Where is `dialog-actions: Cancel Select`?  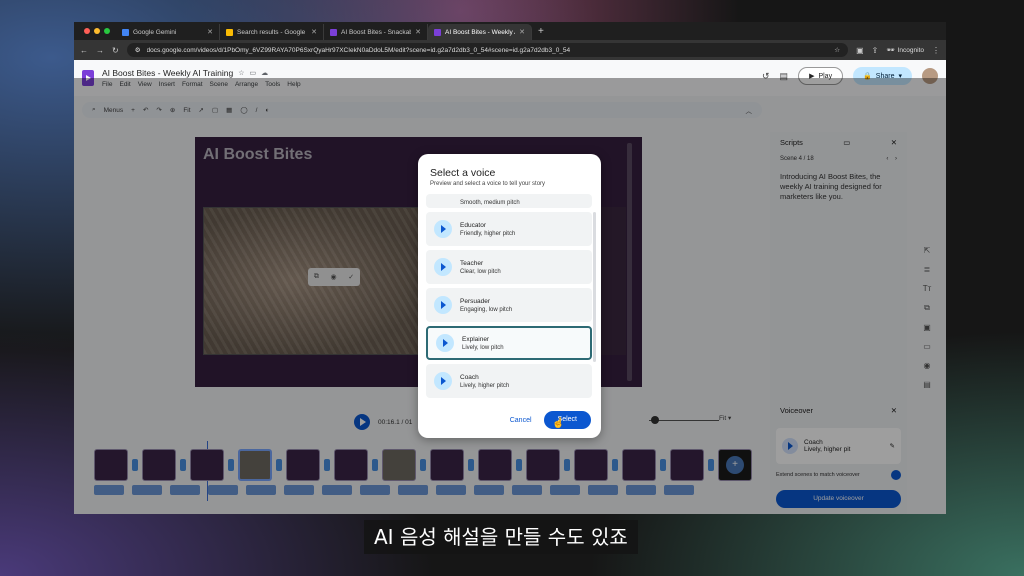 dialog-actions: Cancel Select is located at coordinates (550, 420).